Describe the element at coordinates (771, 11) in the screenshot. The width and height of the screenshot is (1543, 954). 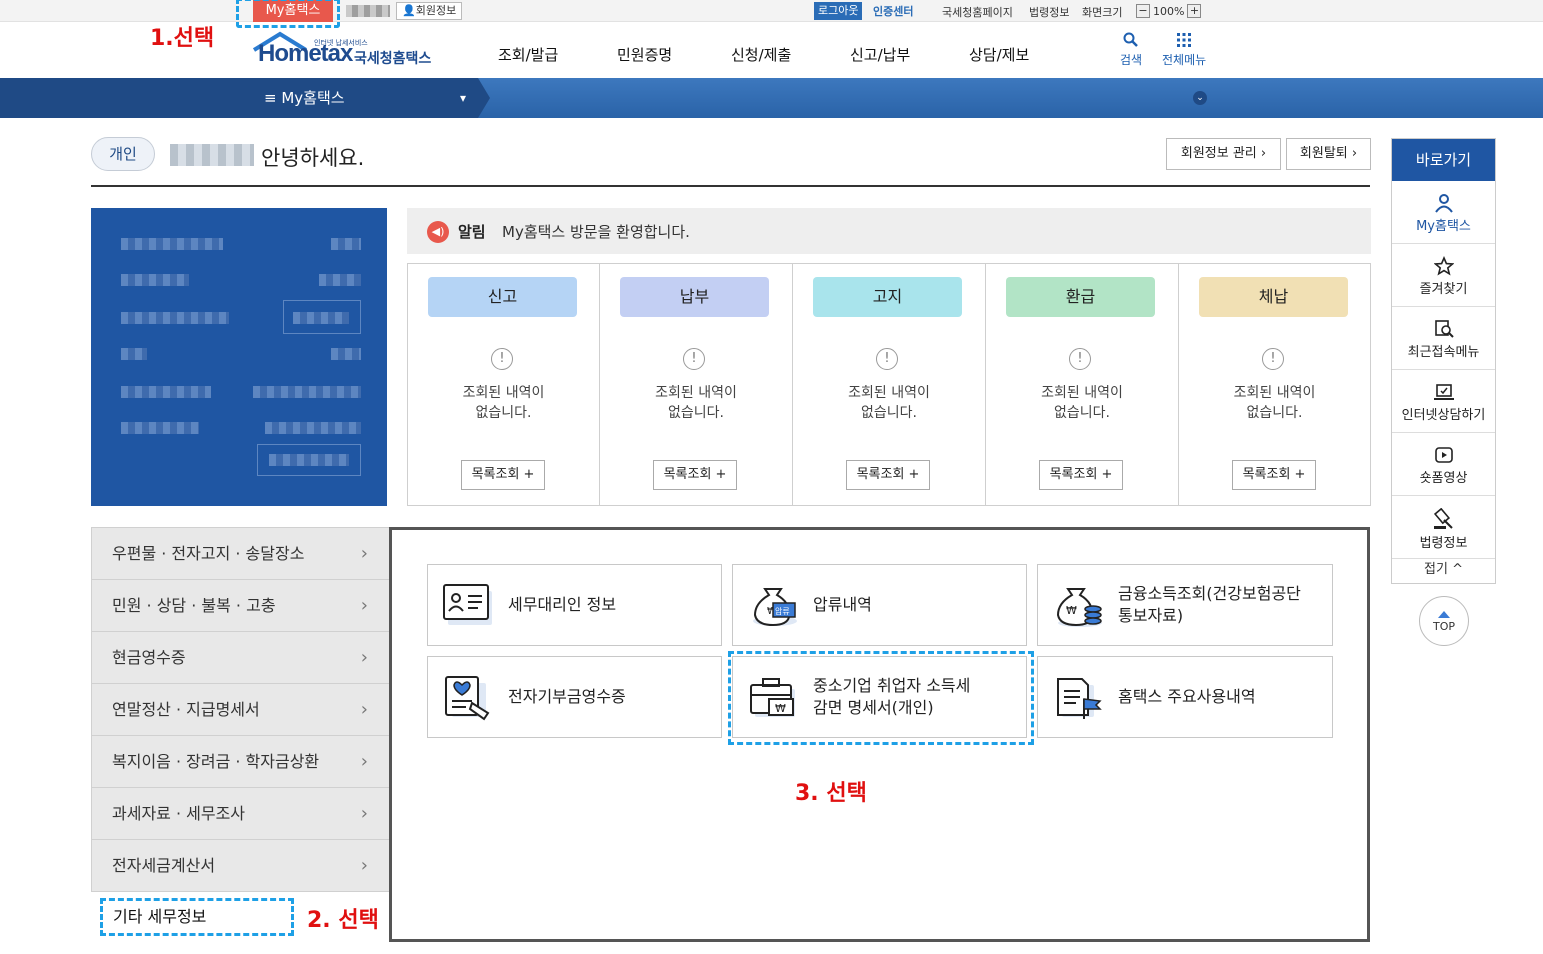
I see `top-utility-bar` at that location.